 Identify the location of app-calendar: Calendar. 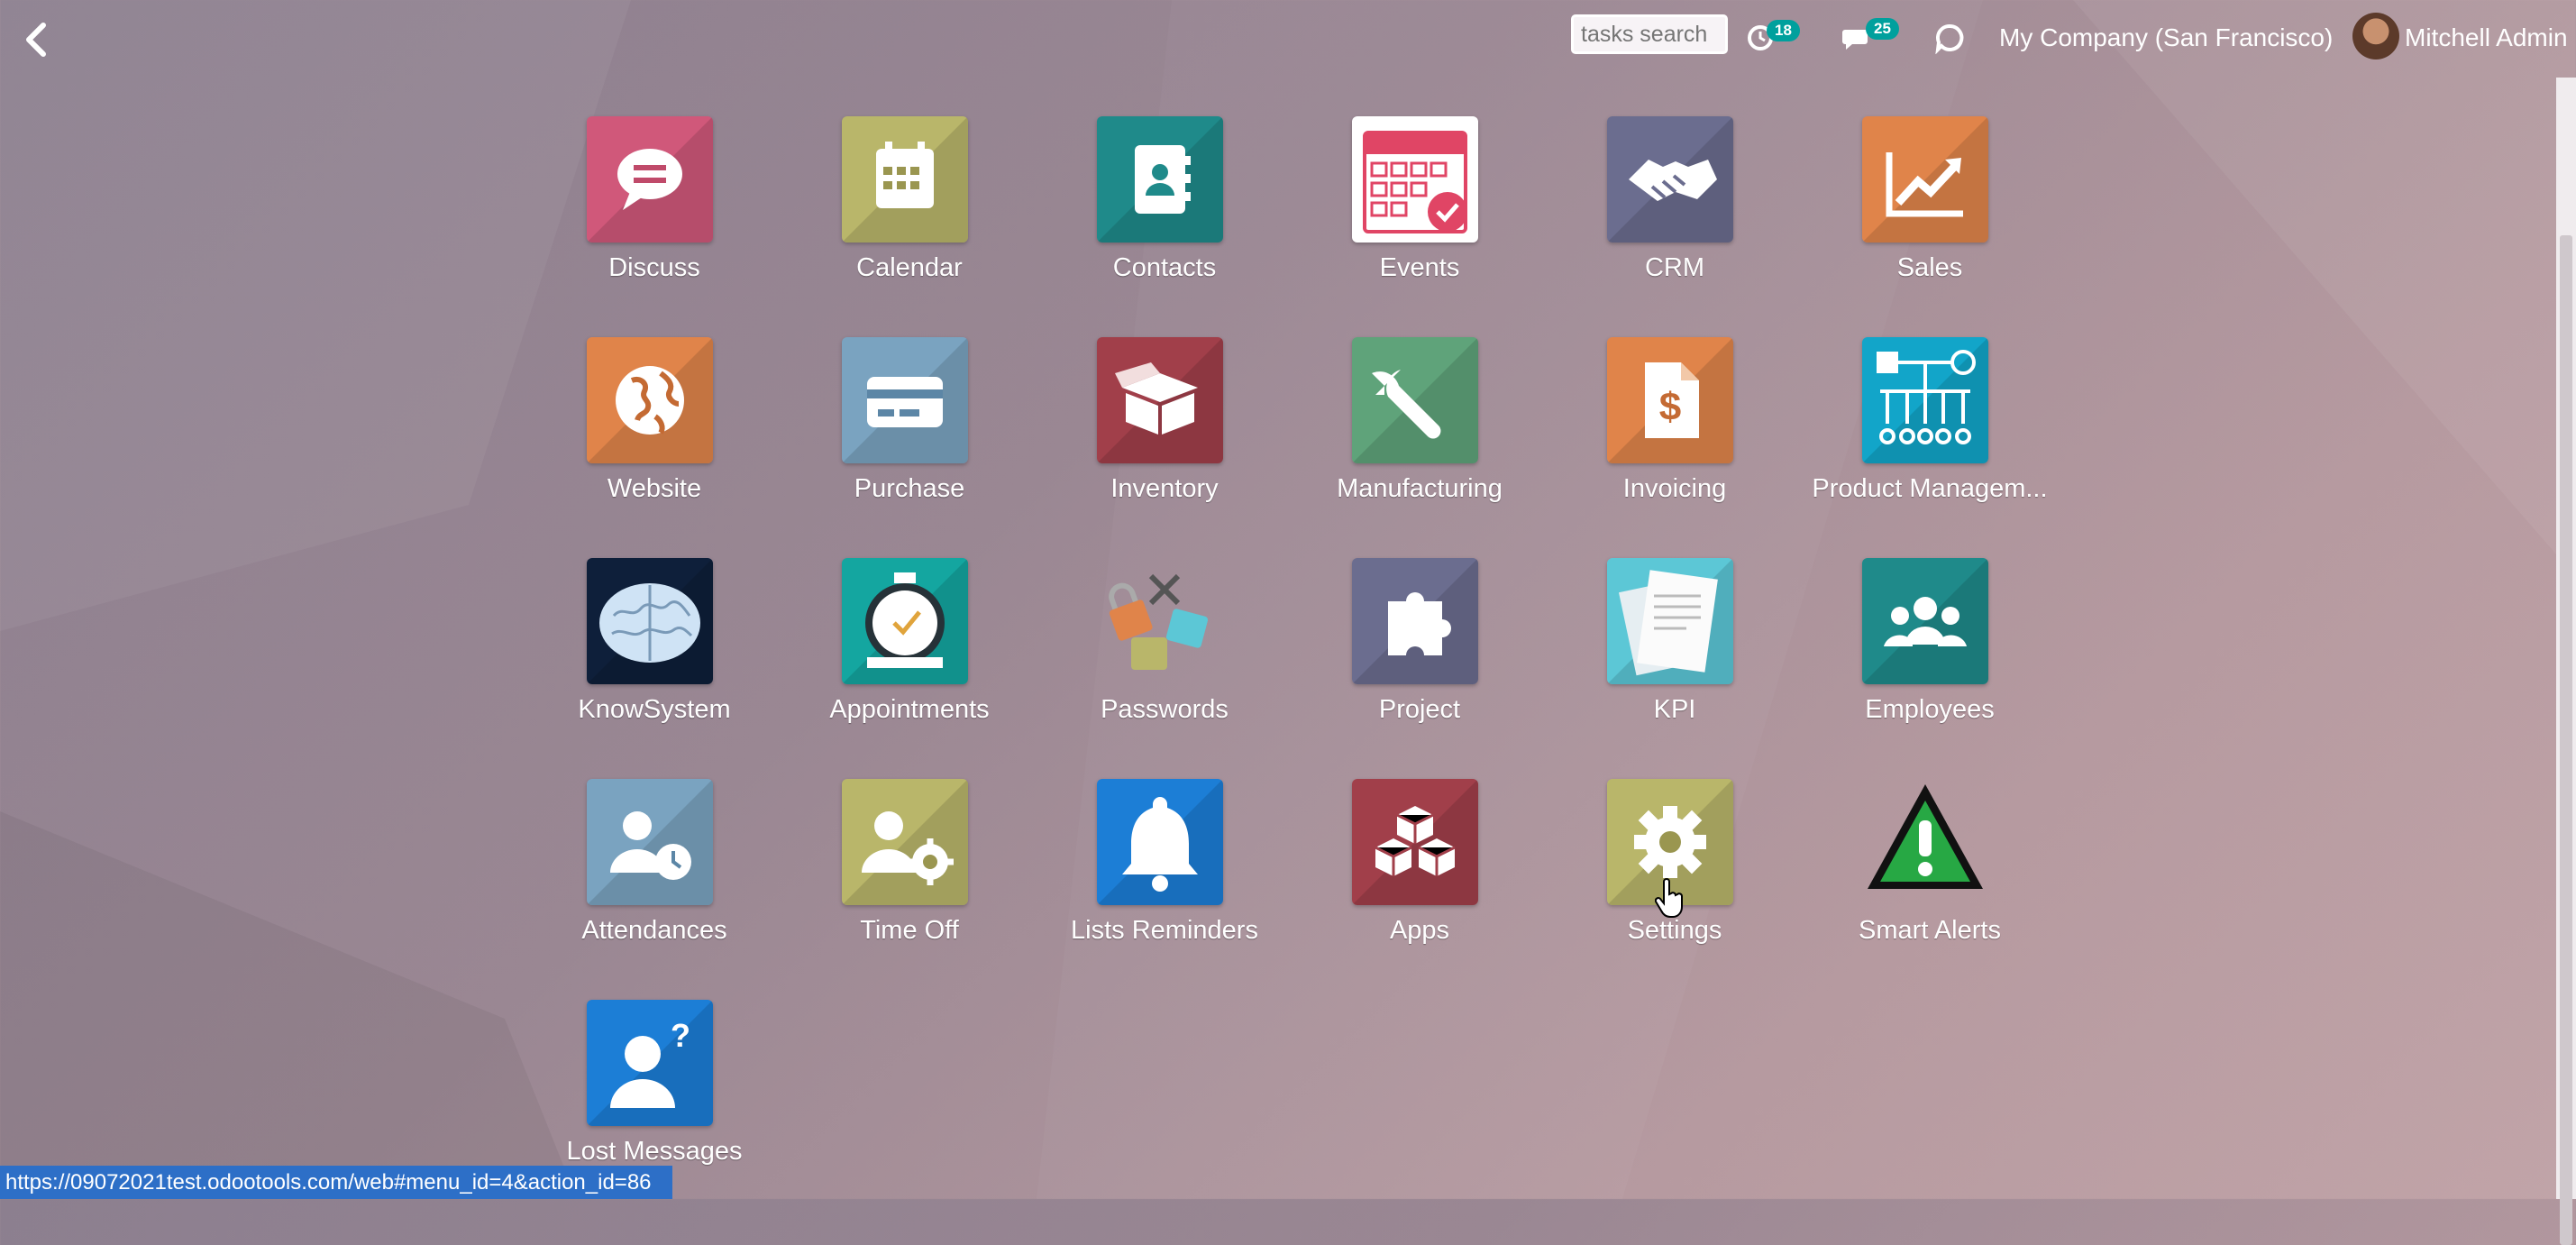
(909, 215).